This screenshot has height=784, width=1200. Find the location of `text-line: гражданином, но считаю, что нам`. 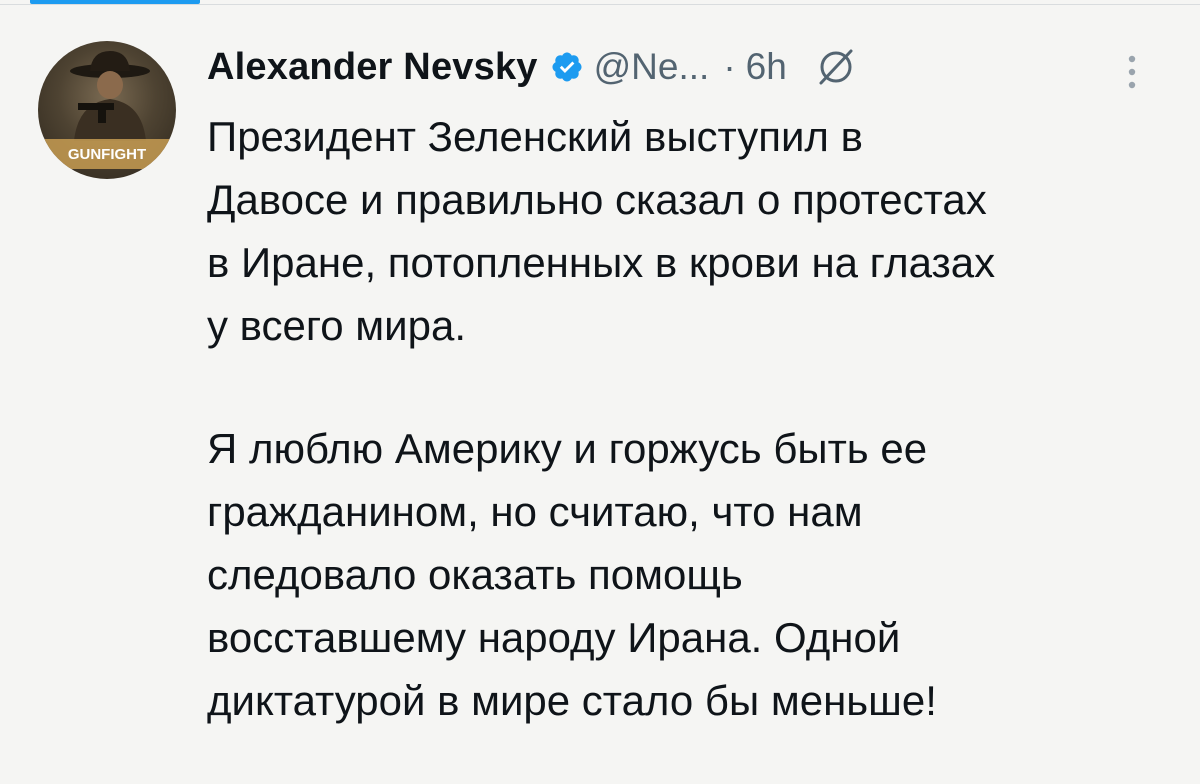

text-line: гражданином, но считаю, что нам is located at coordinates (535, 511).